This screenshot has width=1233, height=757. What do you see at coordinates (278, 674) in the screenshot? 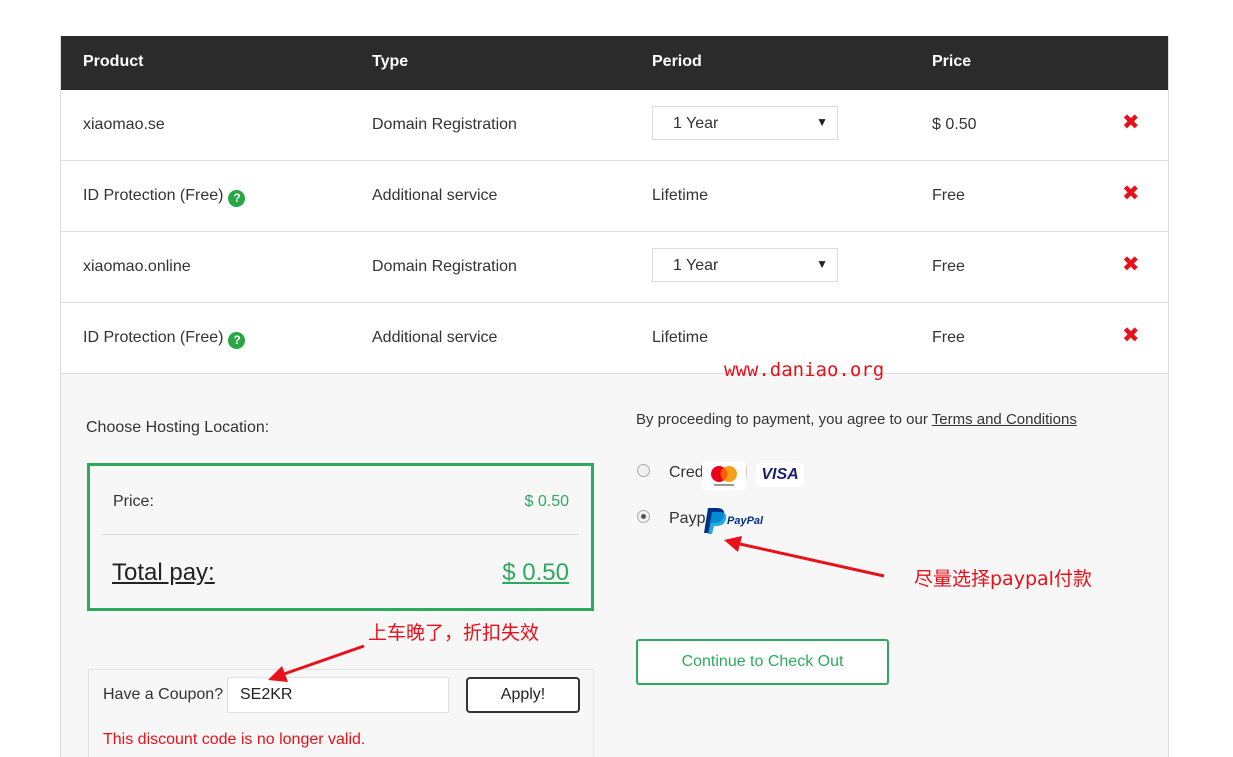
I see `coupon-arrow-head` at bounding box center [278, 674].